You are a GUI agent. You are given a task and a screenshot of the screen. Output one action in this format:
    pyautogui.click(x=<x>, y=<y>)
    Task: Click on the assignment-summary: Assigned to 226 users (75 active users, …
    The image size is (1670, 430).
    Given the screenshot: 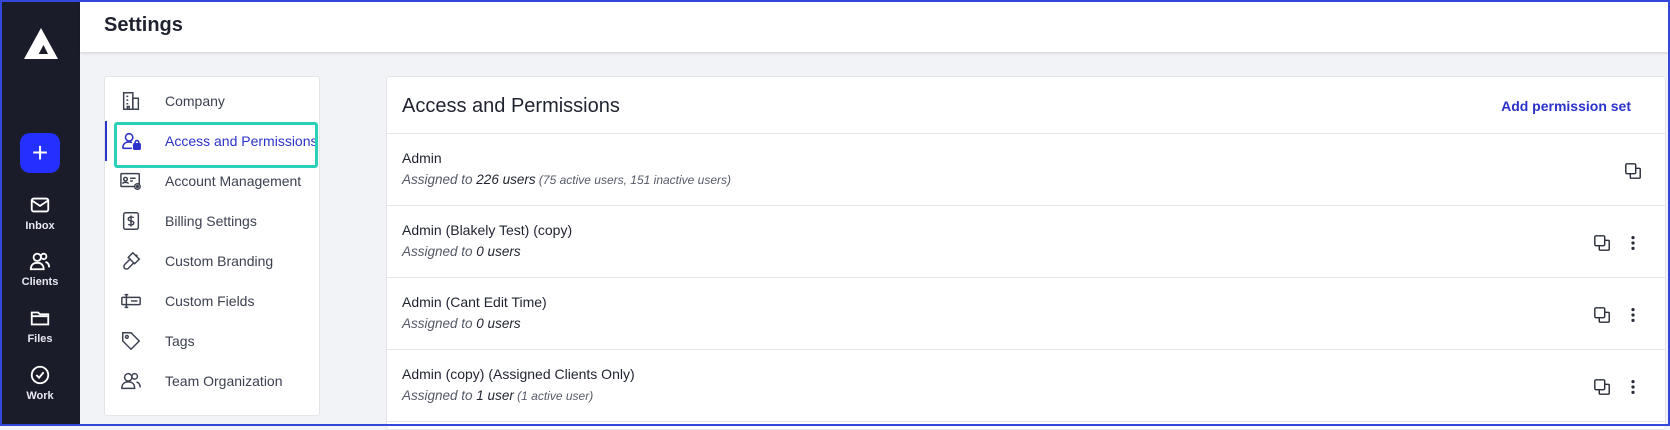 What is the action you would take?
    pyautogui.click(x=566, y=179)
    